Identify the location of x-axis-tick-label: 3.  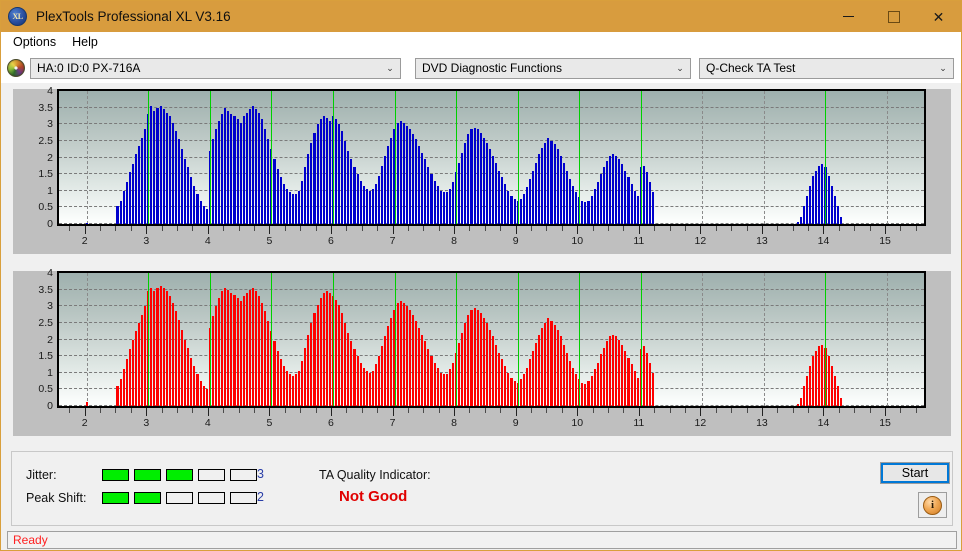
(146, 241).